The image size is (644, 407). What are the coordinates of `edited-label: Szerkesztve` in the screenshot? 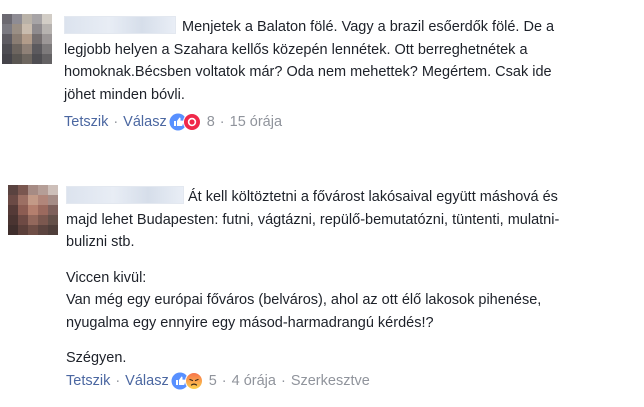 It's located at (330, 381).